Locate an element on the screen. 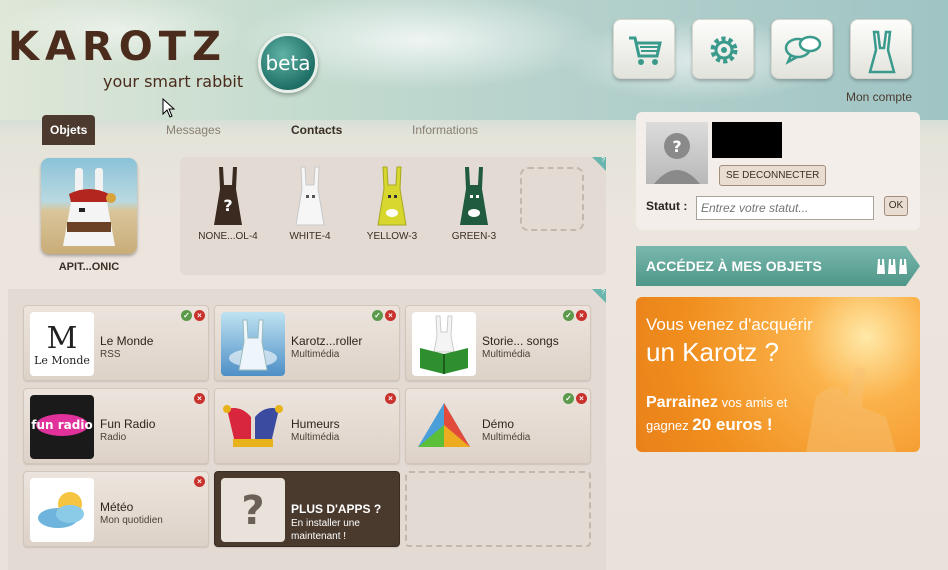 This screenshot has height=570, width=948. tab-informations: Informations is located at coordinates (445, 130).